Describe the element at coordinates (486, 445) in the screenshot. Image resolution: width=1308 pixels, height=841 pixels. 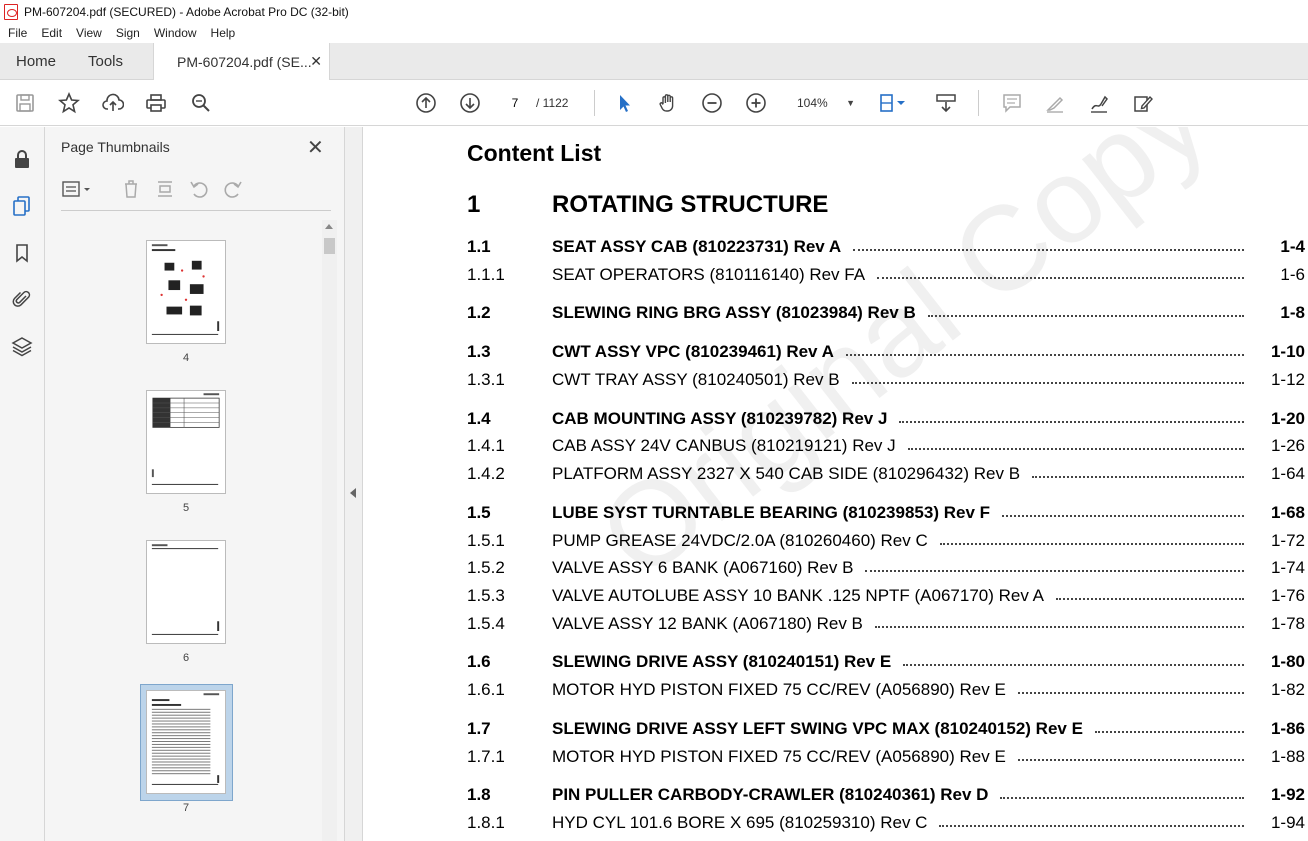
I see `toc-entry-number: 1.4.1` at that location.